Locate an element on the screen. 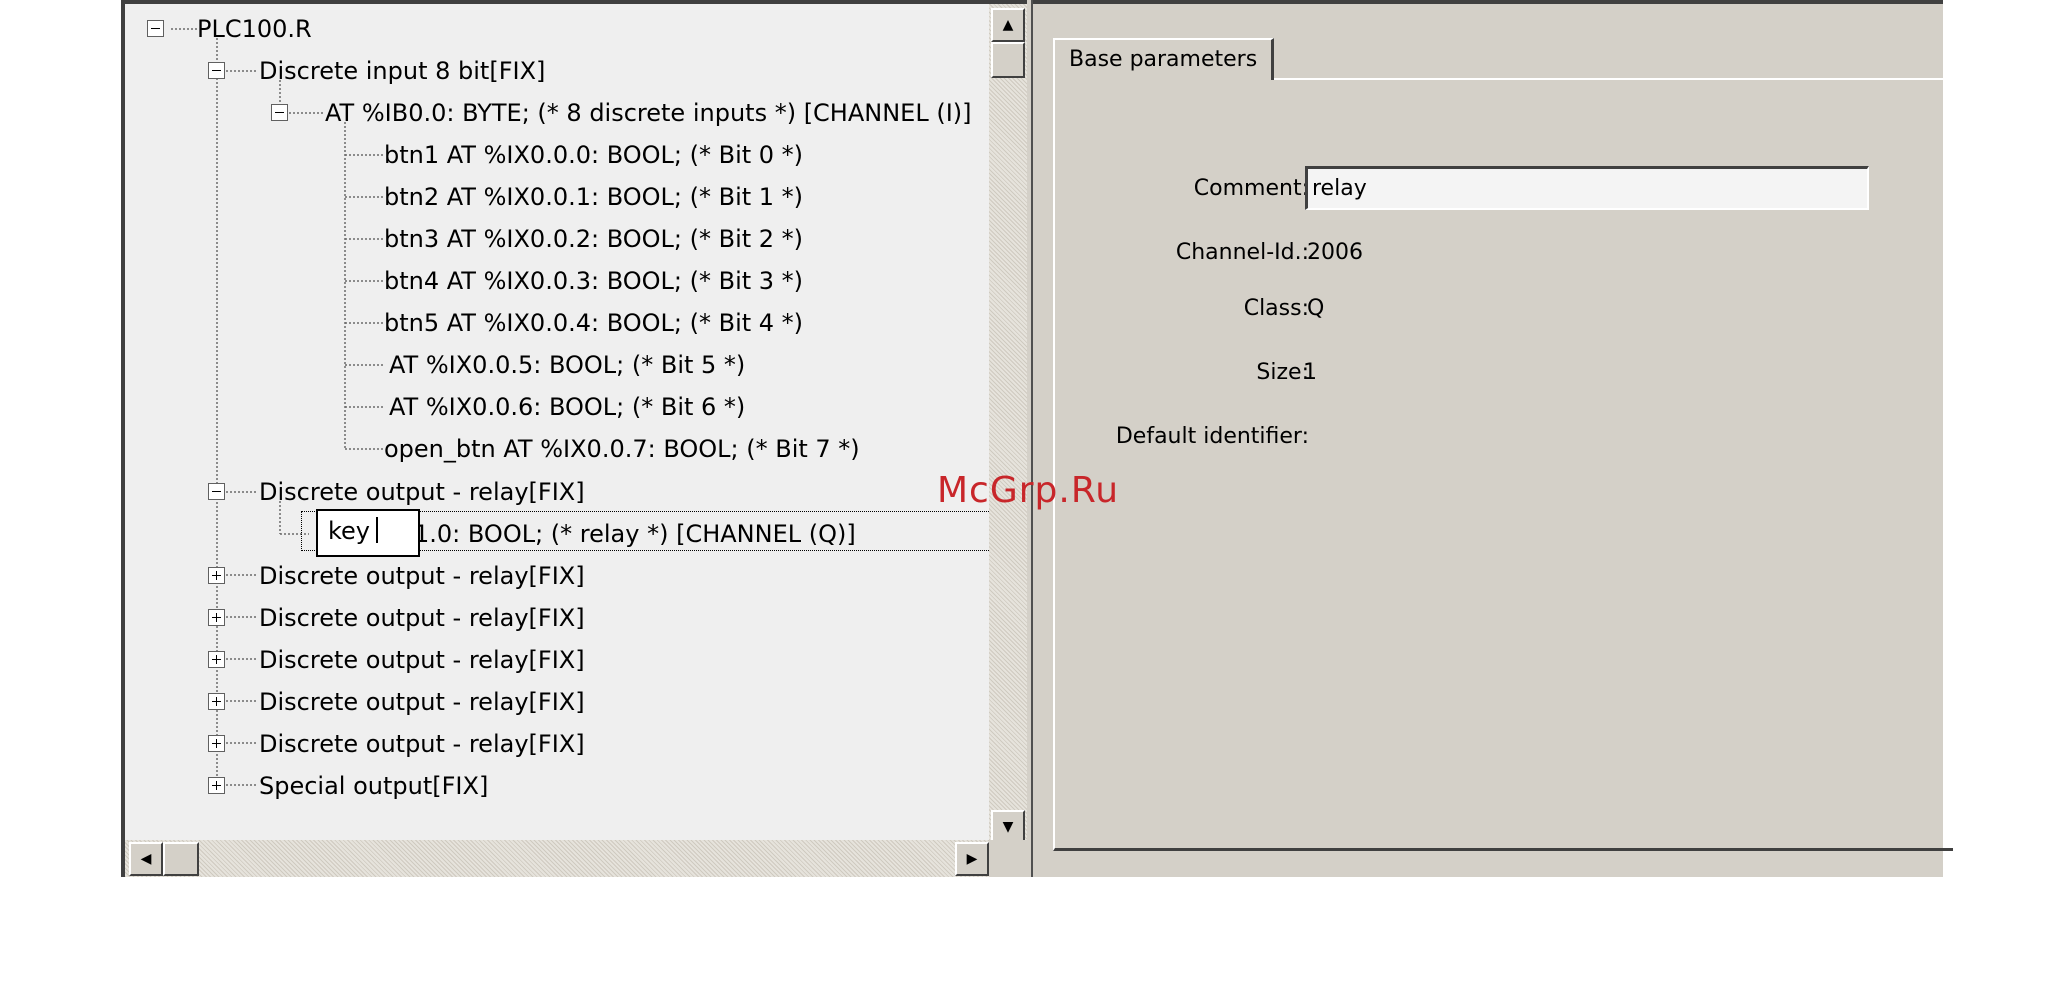 Image resolution: width=2062 pixels, height=988 pixels. arrow-up-icon: ▲ is located at coordinates (1008, 25).